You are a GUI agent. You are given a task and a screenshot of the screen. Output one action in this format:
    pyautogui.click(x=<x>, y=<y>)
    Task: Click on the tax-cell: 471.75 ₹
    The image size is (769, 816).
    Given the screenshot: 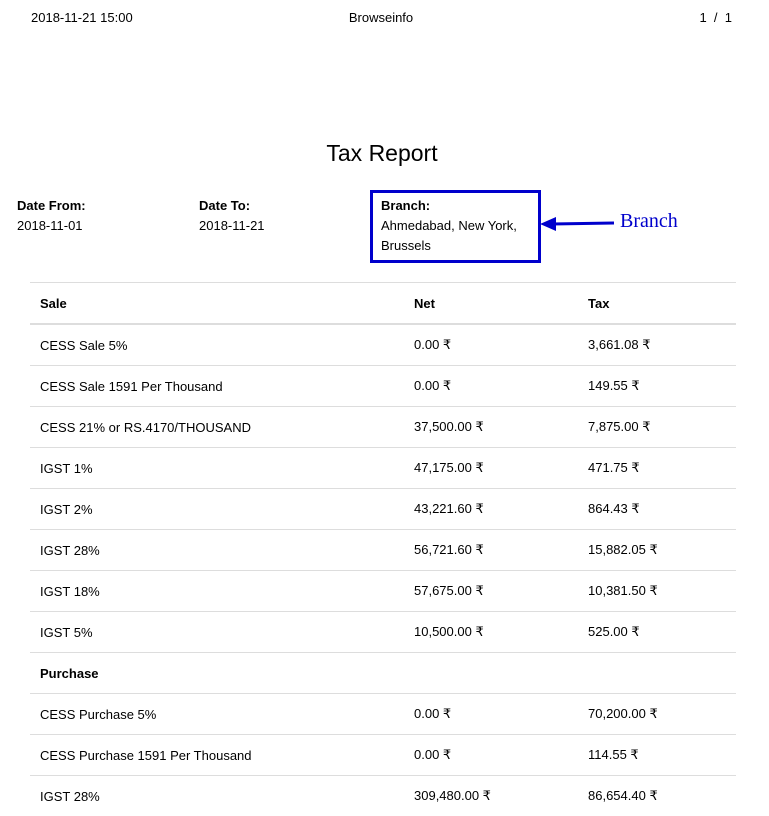 What is the action you would take?
    pyautogui.click(x=657, y=468)
    